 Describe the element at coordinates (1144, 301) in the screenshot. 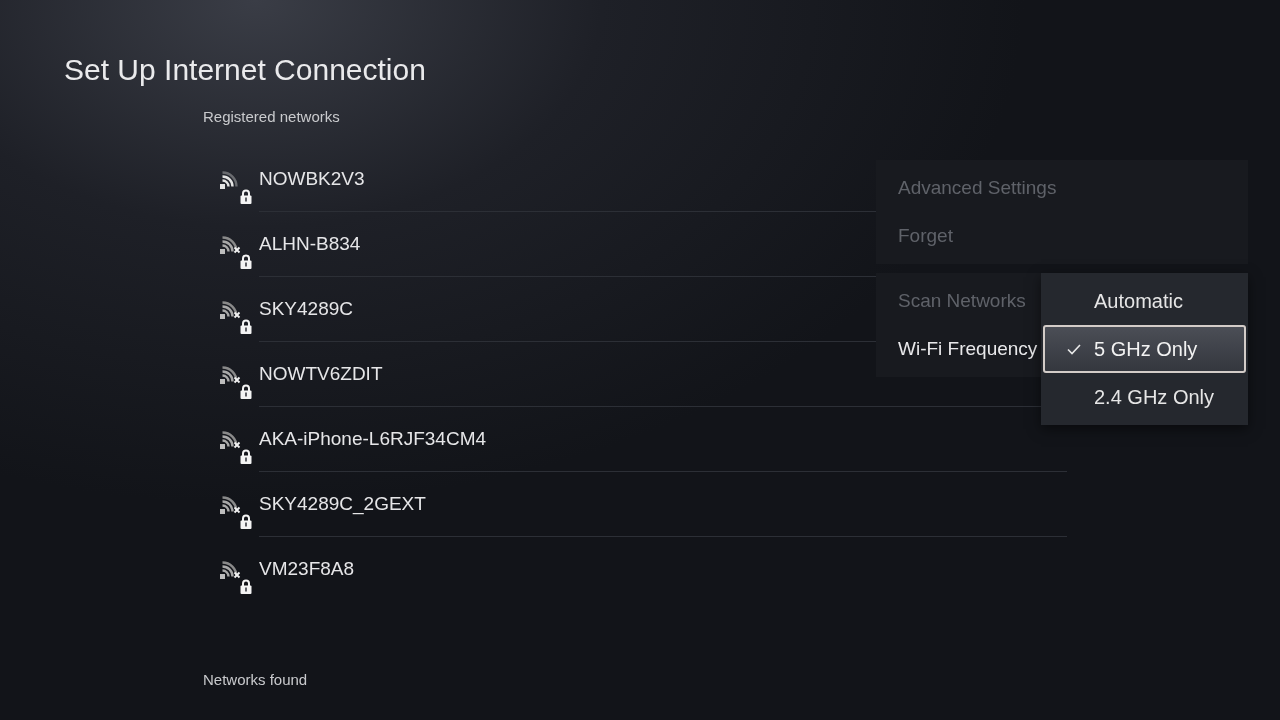

I see `frequency-option: Automatic` at that location.